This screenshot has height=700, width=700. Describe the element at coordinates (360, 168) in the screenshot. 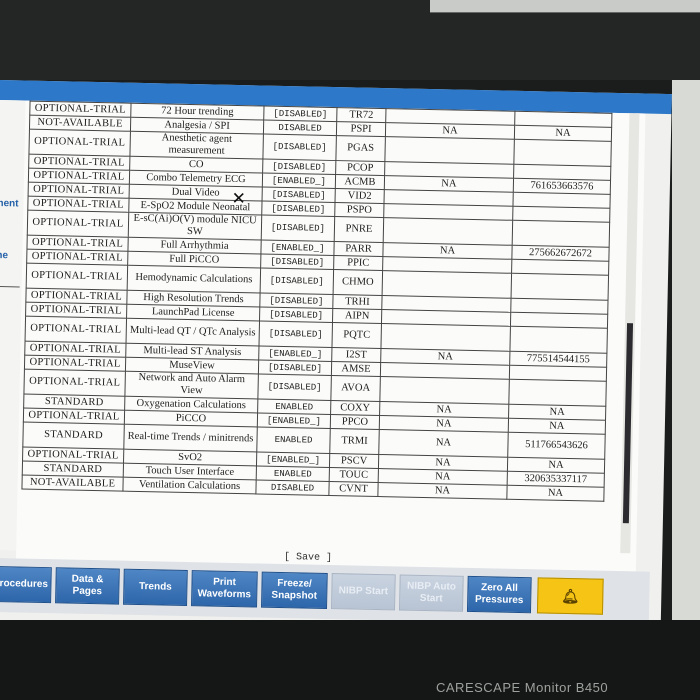

I see `code-cell: PCOP` at that location.